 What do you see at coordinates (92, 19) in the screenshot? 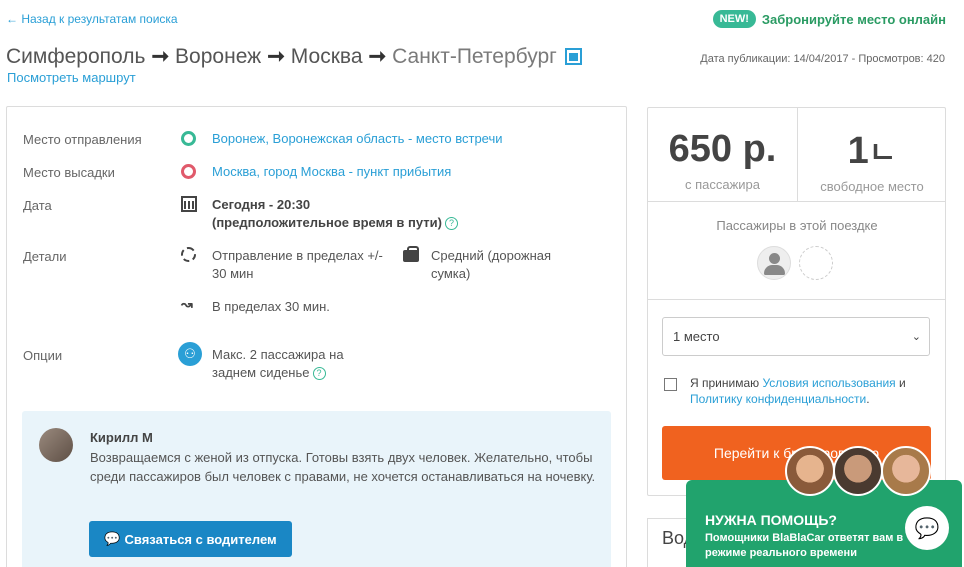
I see `back-to-results-link: ← Назад к результатам поиска` at bounding box center [92, 19].